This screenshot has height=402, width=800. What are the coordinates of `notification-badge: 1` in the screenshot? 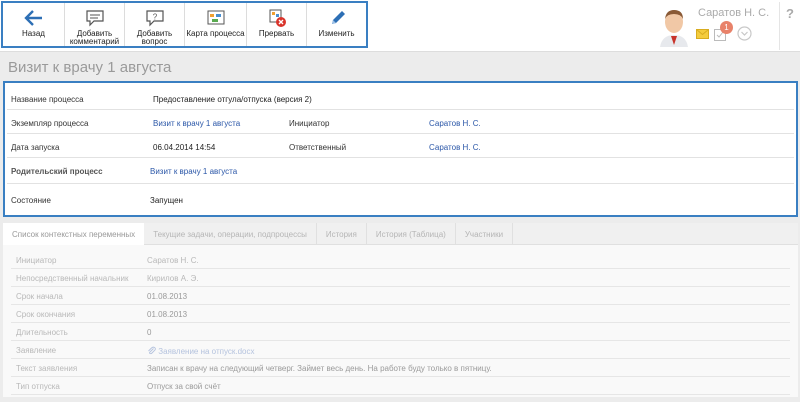 It's located at (726, 27).